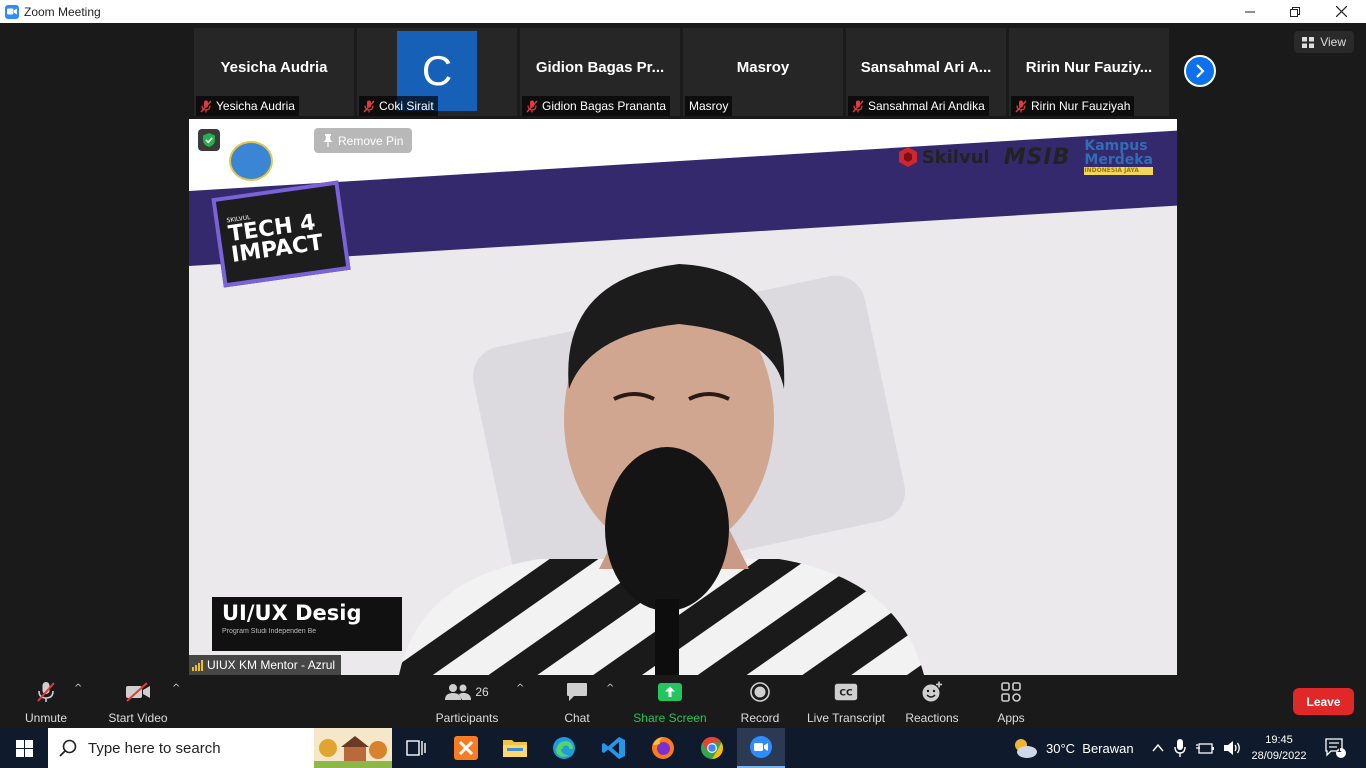 This screenshot has width=1366, height=768. Describe the element at coordinates (1180, 748) in the screenshot. I see `microphone-icon` at that location.